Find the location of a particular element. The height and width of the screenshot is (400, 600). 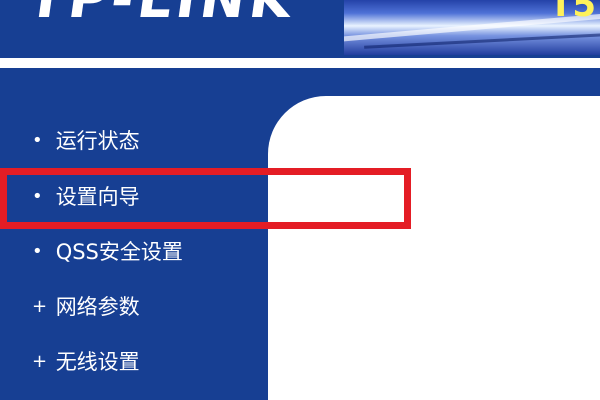

header-divider is located at coordinates (300, 63).